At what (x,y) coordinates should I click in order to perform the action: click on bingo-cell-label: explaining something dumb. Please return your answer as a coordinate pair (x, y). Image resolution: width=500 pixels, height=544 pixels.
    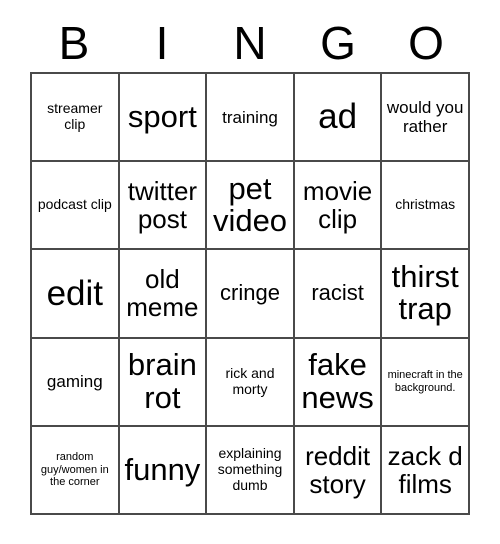
    Looking at the image, I should click on (250, 468).